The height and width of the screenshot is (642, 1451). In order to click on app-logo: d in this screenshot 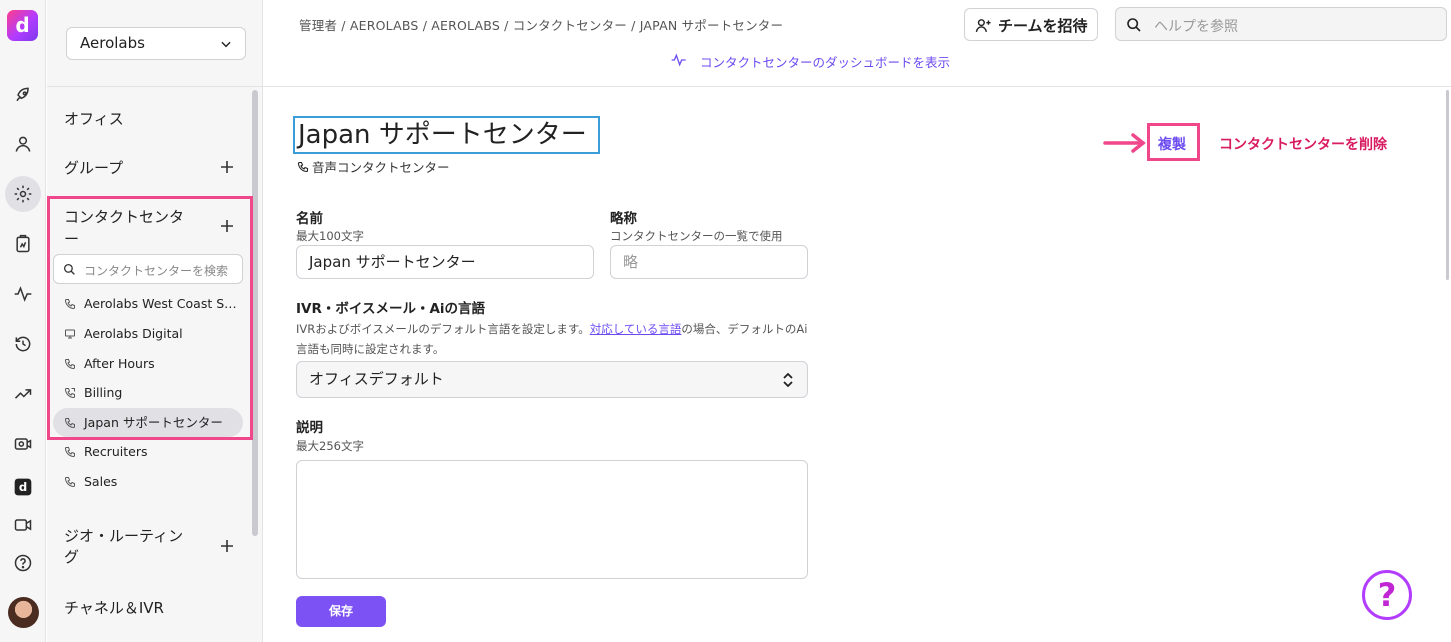, I will do `click(22, 25)`.